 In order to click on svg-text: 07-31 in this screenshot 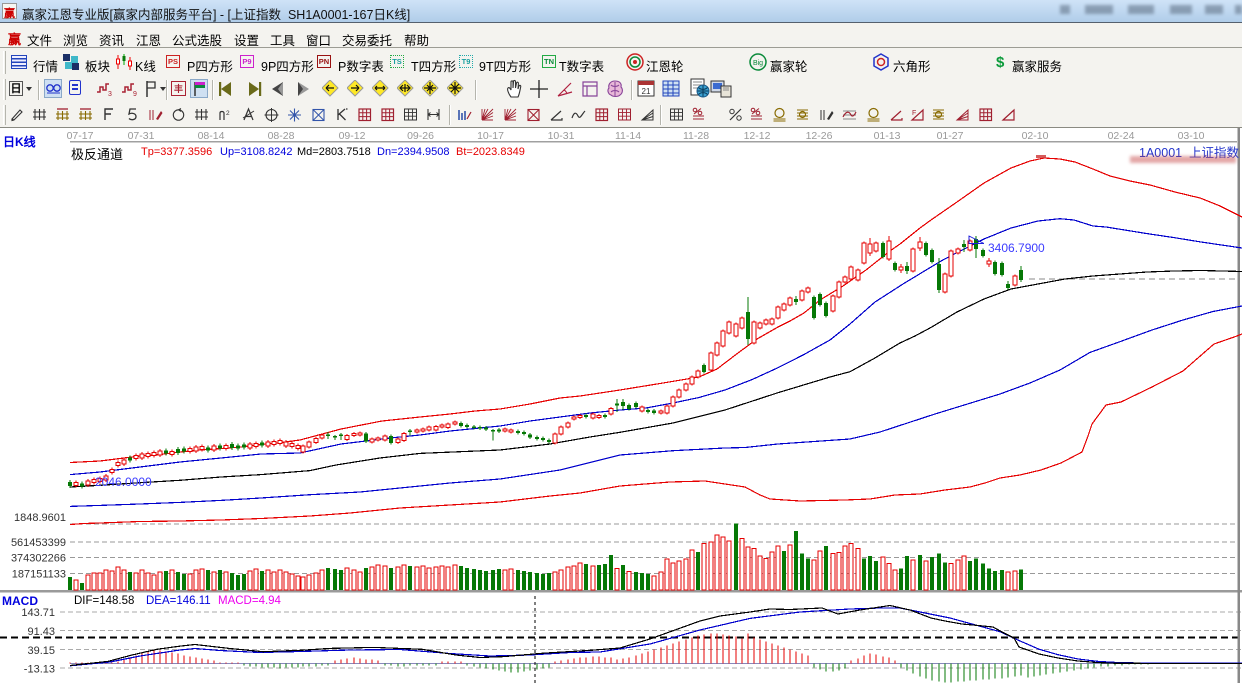, I will do `click(141, 136)`.